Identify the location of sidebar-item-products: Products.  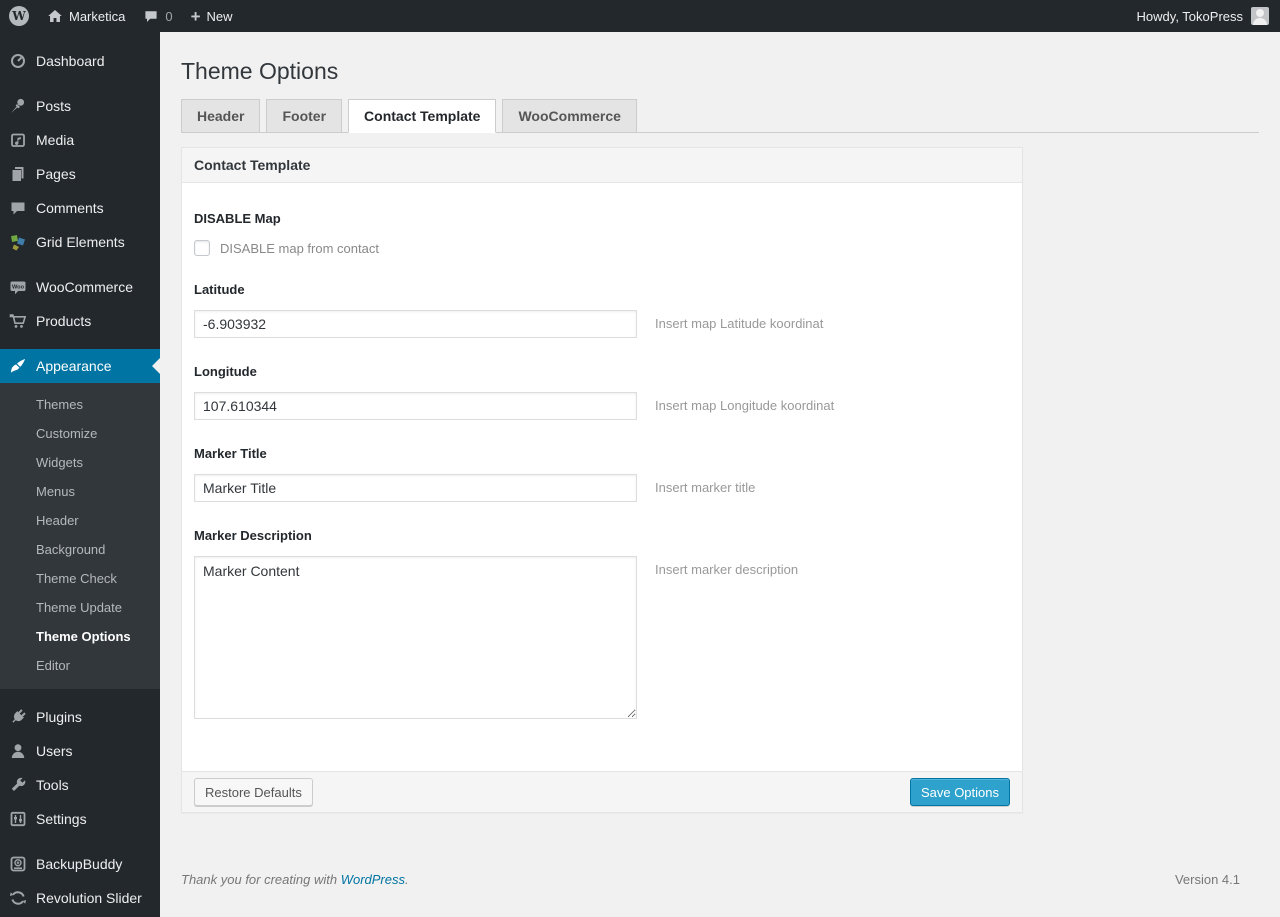
(80, 321).